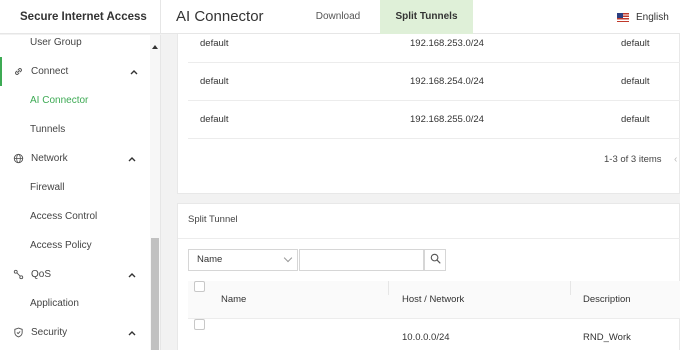  I want to click on sidebar-item-label: Application, so click(54, 303).